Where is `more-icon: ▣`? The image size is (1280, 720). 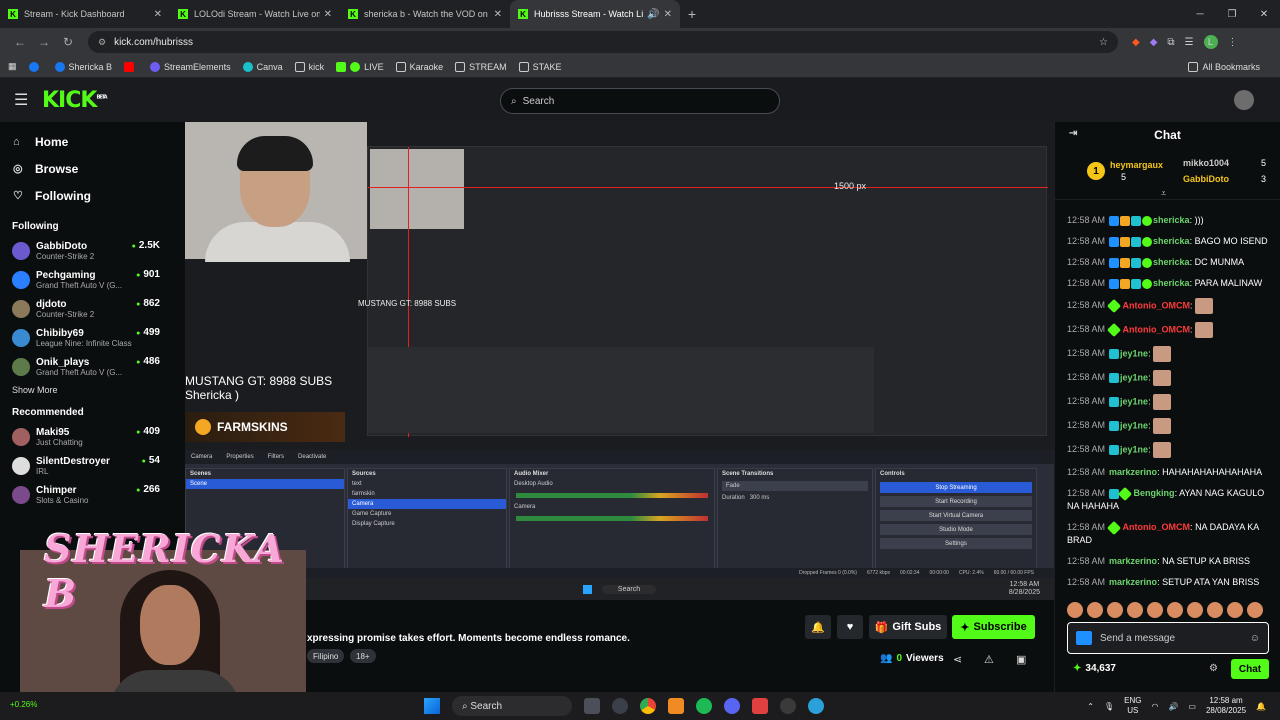 more-icon: ▣ is located at coordinates (1021, 659).